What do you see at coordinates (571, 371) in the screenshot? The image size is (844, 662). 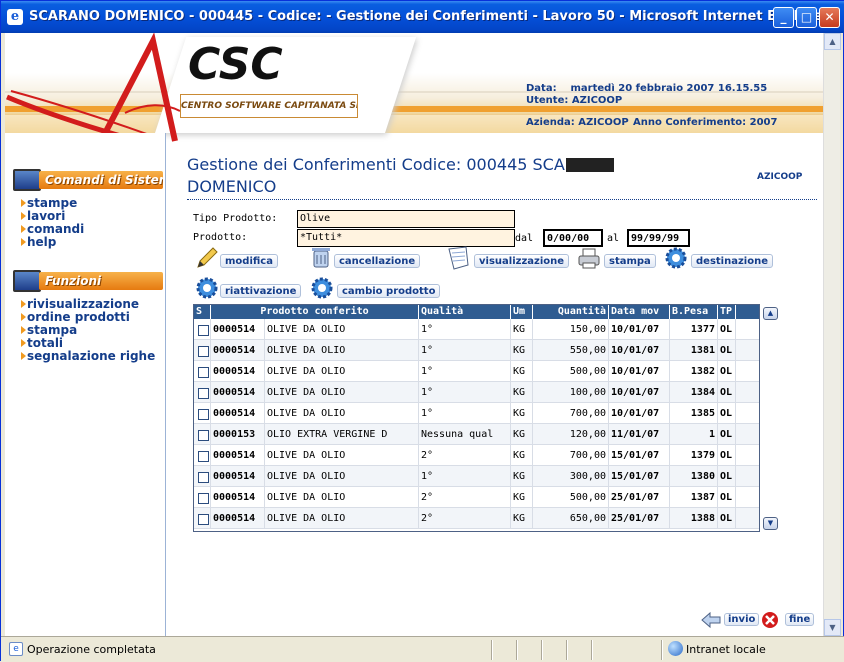 I see `cell-qty: 500,00` at bounding box center [571, 371].